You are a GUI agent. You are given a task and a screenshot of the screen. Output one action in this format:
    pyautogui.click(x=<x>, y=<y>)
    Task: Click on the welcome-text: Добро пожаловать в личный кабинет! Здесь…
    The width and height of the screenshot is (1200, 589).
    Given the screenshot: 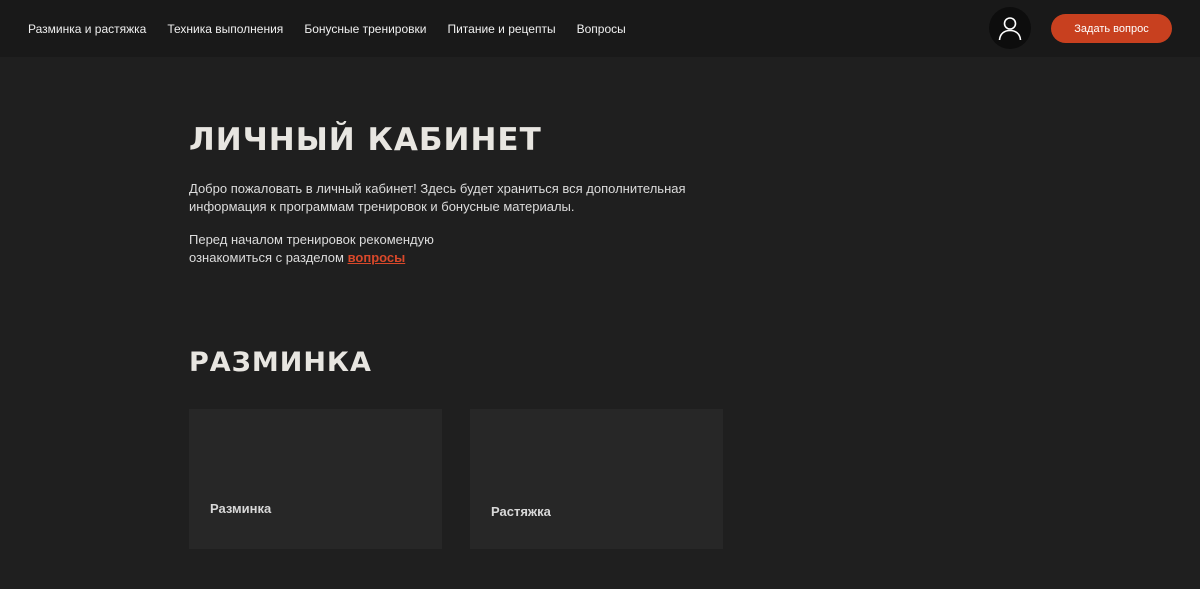 What is the action you would take?
    pyautogui.click(x=437, y=197)
    